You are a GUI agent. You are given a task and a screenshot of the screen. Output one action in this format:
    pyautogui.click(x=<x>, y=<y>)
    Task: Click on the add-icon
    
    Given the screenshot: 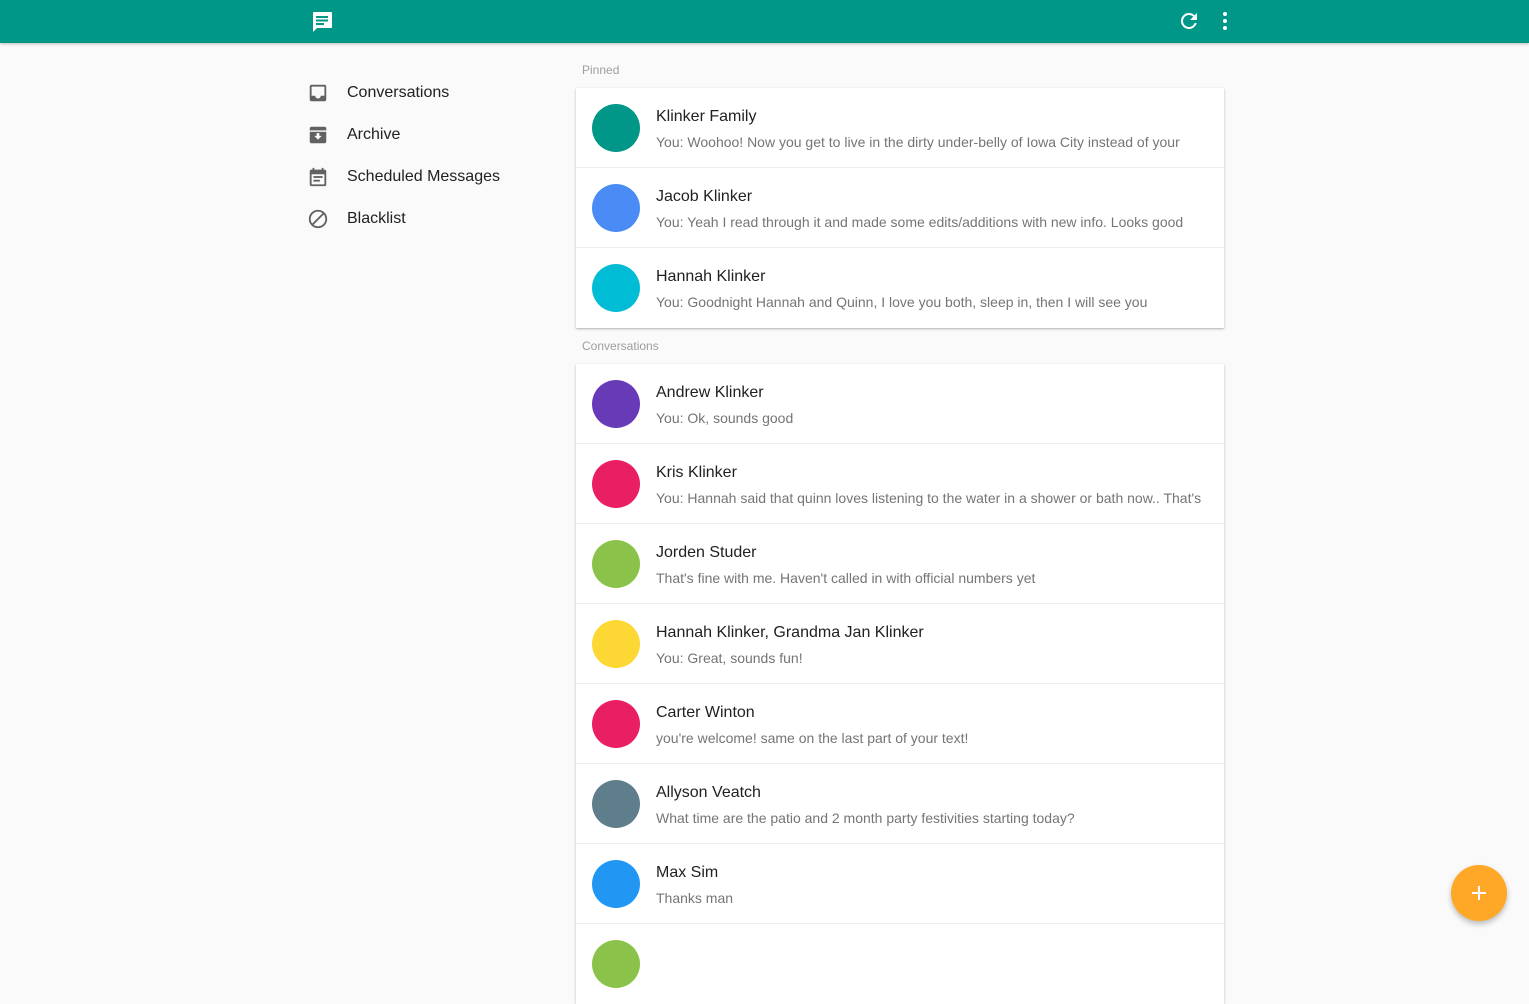 What is the action you would take?
    pyautogui.click(x=1479, y=893)
    